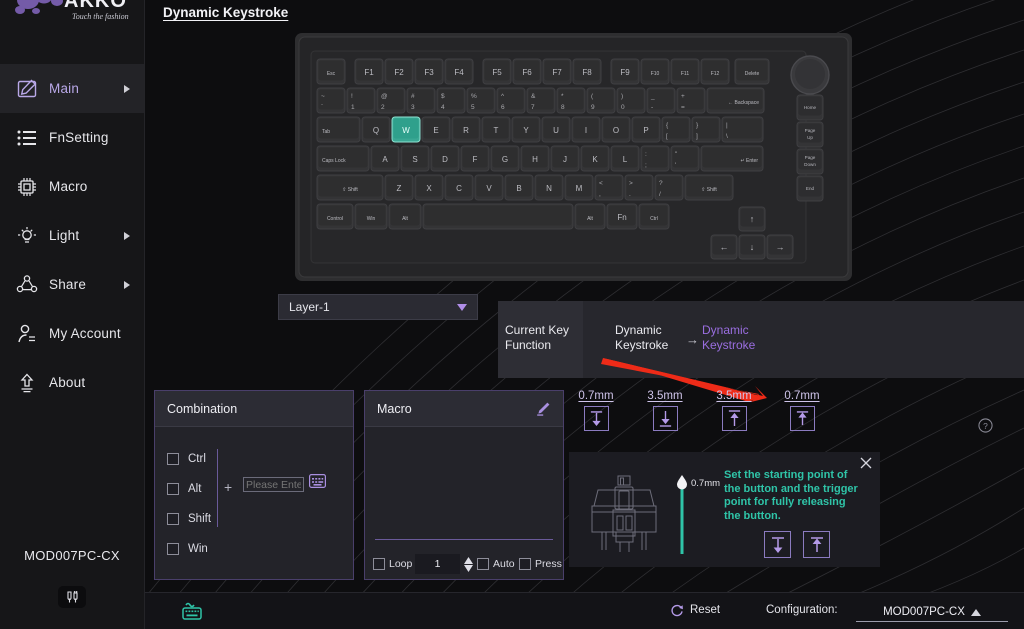  I want to click on keyboard-key: B, so click(519, 187).